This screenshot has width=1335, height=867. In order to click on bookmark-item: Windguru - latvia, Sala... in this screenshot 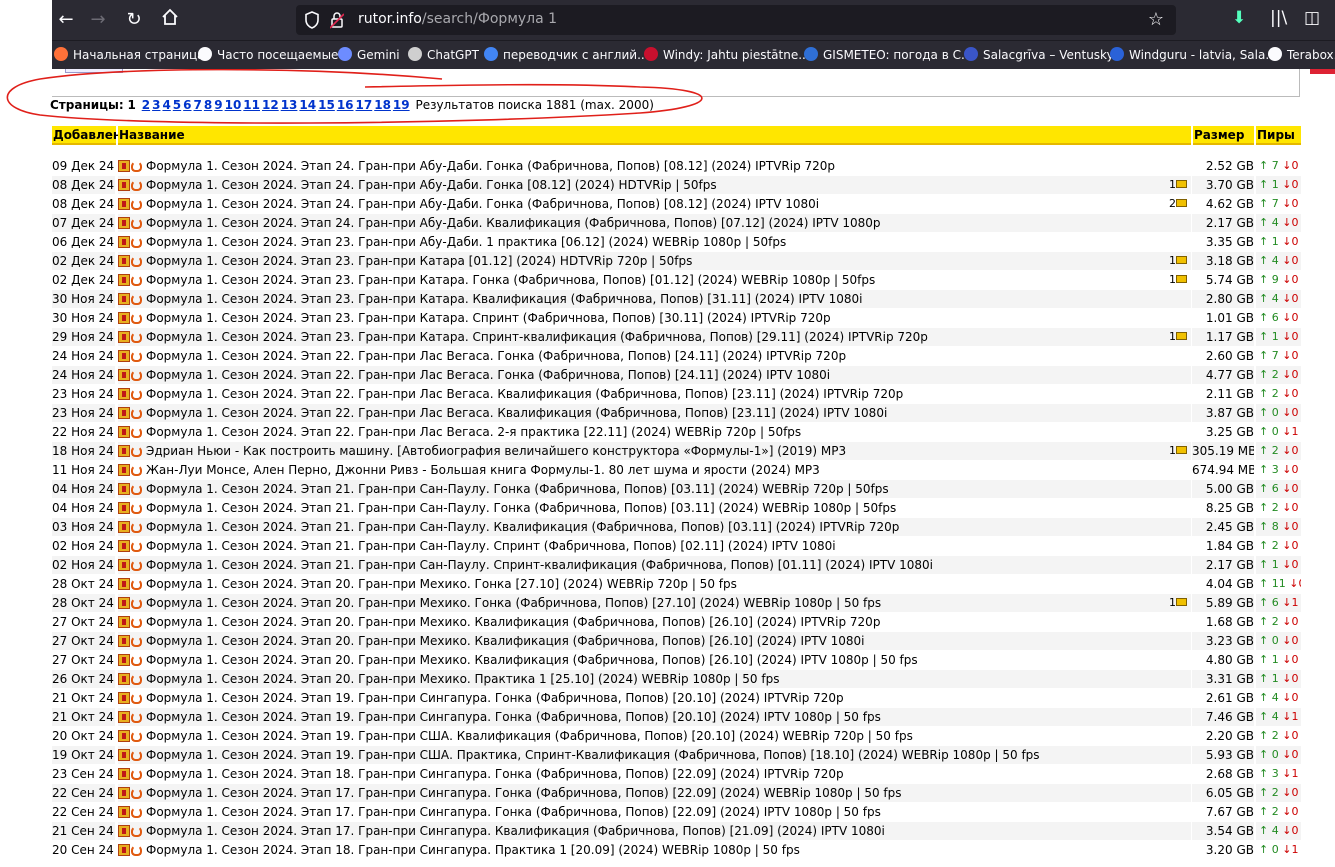, I will do `click(1193, 54)`.